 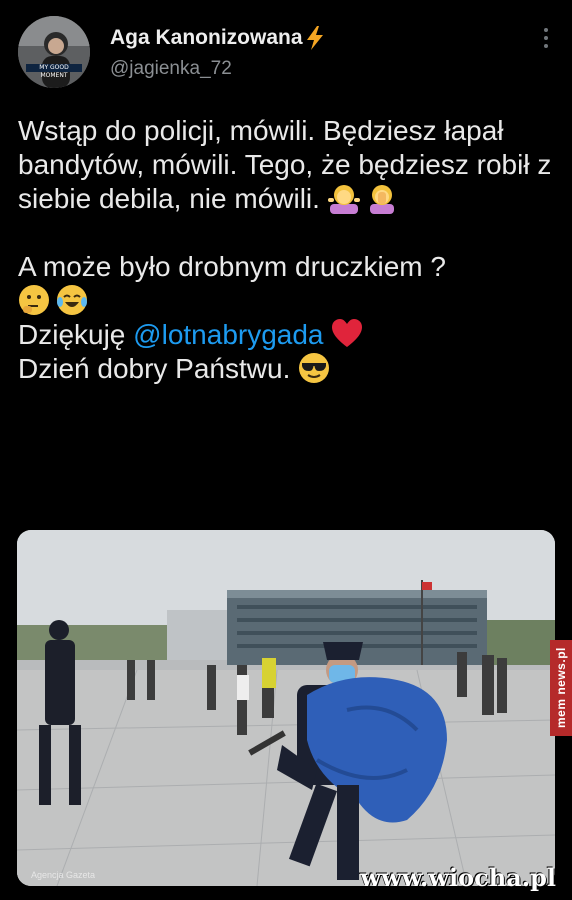 What do you see at coordinates (561, 688) in the screenshot?
I see `side-watermark: mem news.pl` at bounding box center [561, 688].